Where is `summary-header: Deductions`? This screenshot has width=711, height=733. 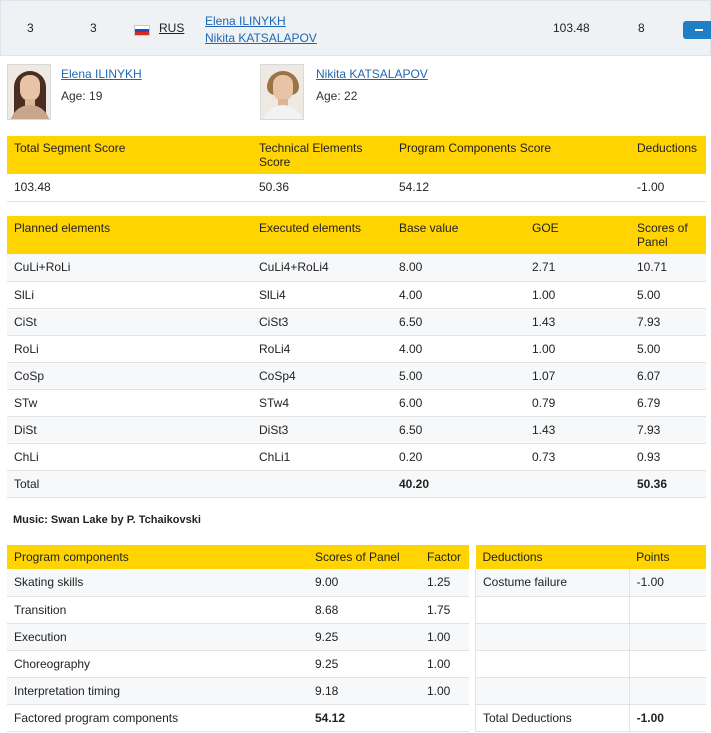 summary-header: Deductions is located at coordinates (668, 155).